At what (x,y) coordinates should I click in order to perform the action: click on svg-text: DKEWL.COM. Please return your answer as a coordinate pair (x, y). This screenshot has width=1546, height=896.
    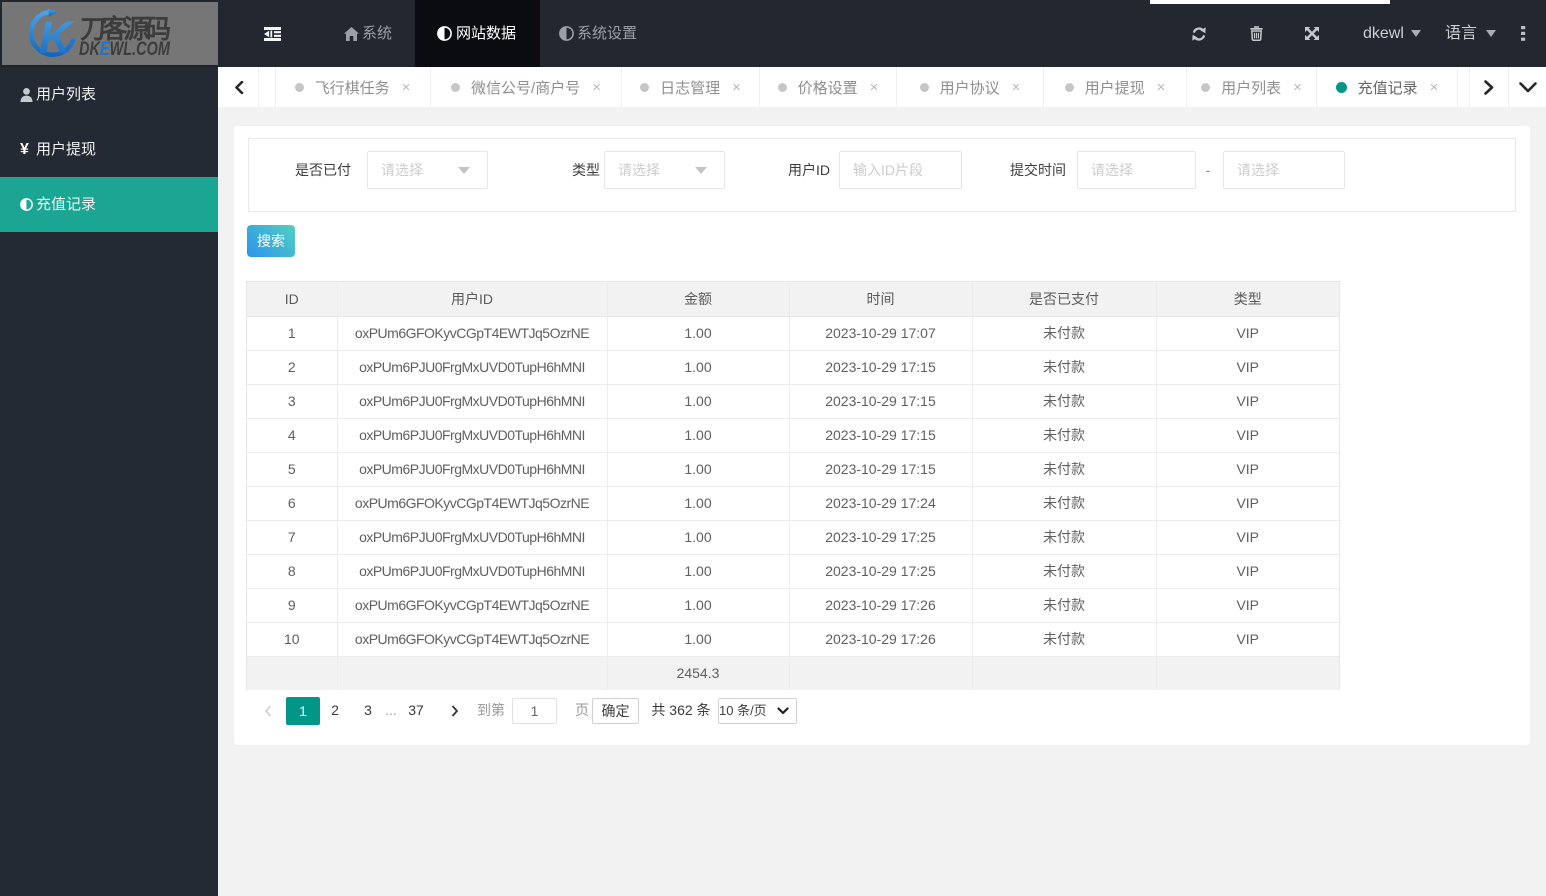
    Looking at the image, I should click on (125, 49).